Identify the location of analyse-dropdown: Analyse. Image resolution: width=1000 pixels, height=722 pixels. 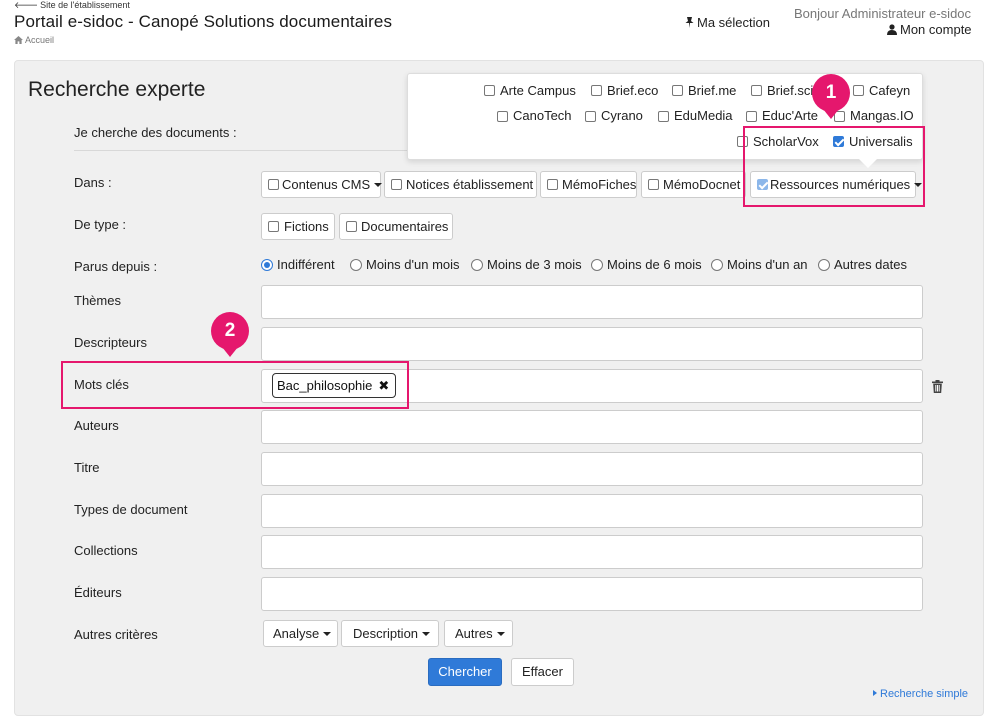
(300, 633).